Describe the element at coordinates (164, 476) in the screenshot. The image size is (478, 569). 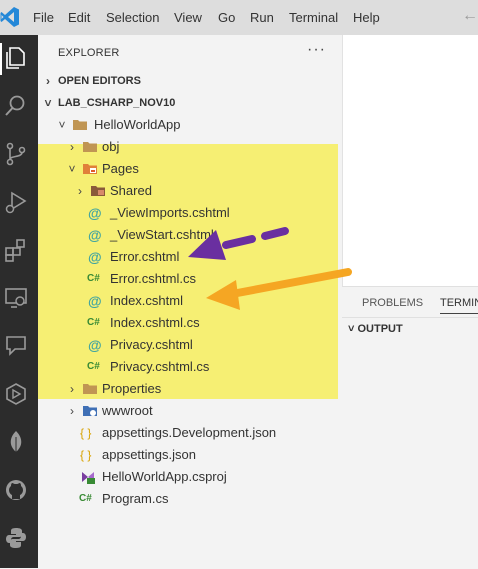
I see `tree-item-label: HelloWorldApp.csproj` at that location.